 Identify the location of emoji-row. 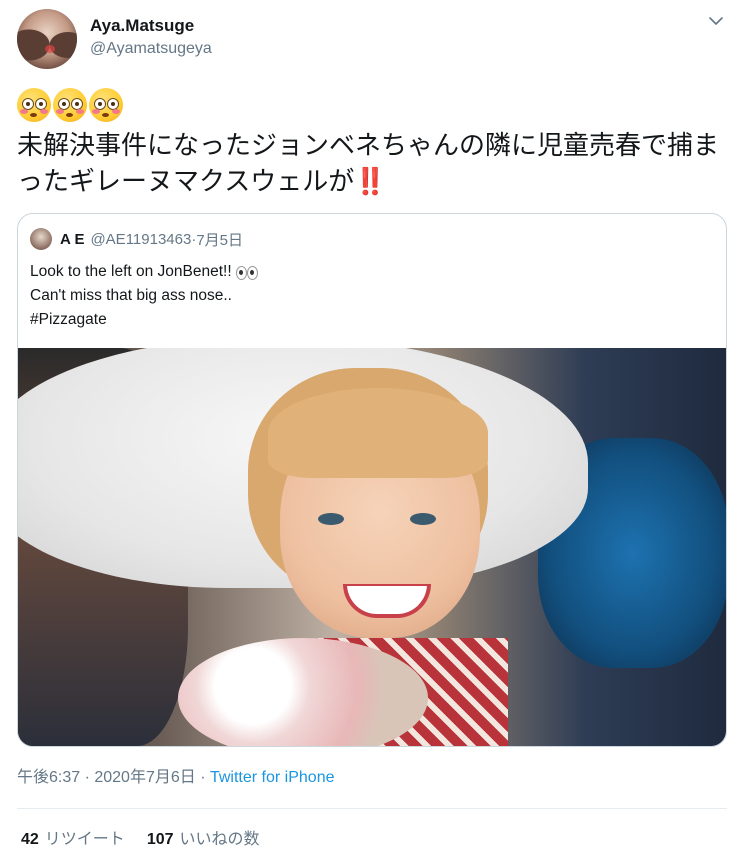
(70, 106).